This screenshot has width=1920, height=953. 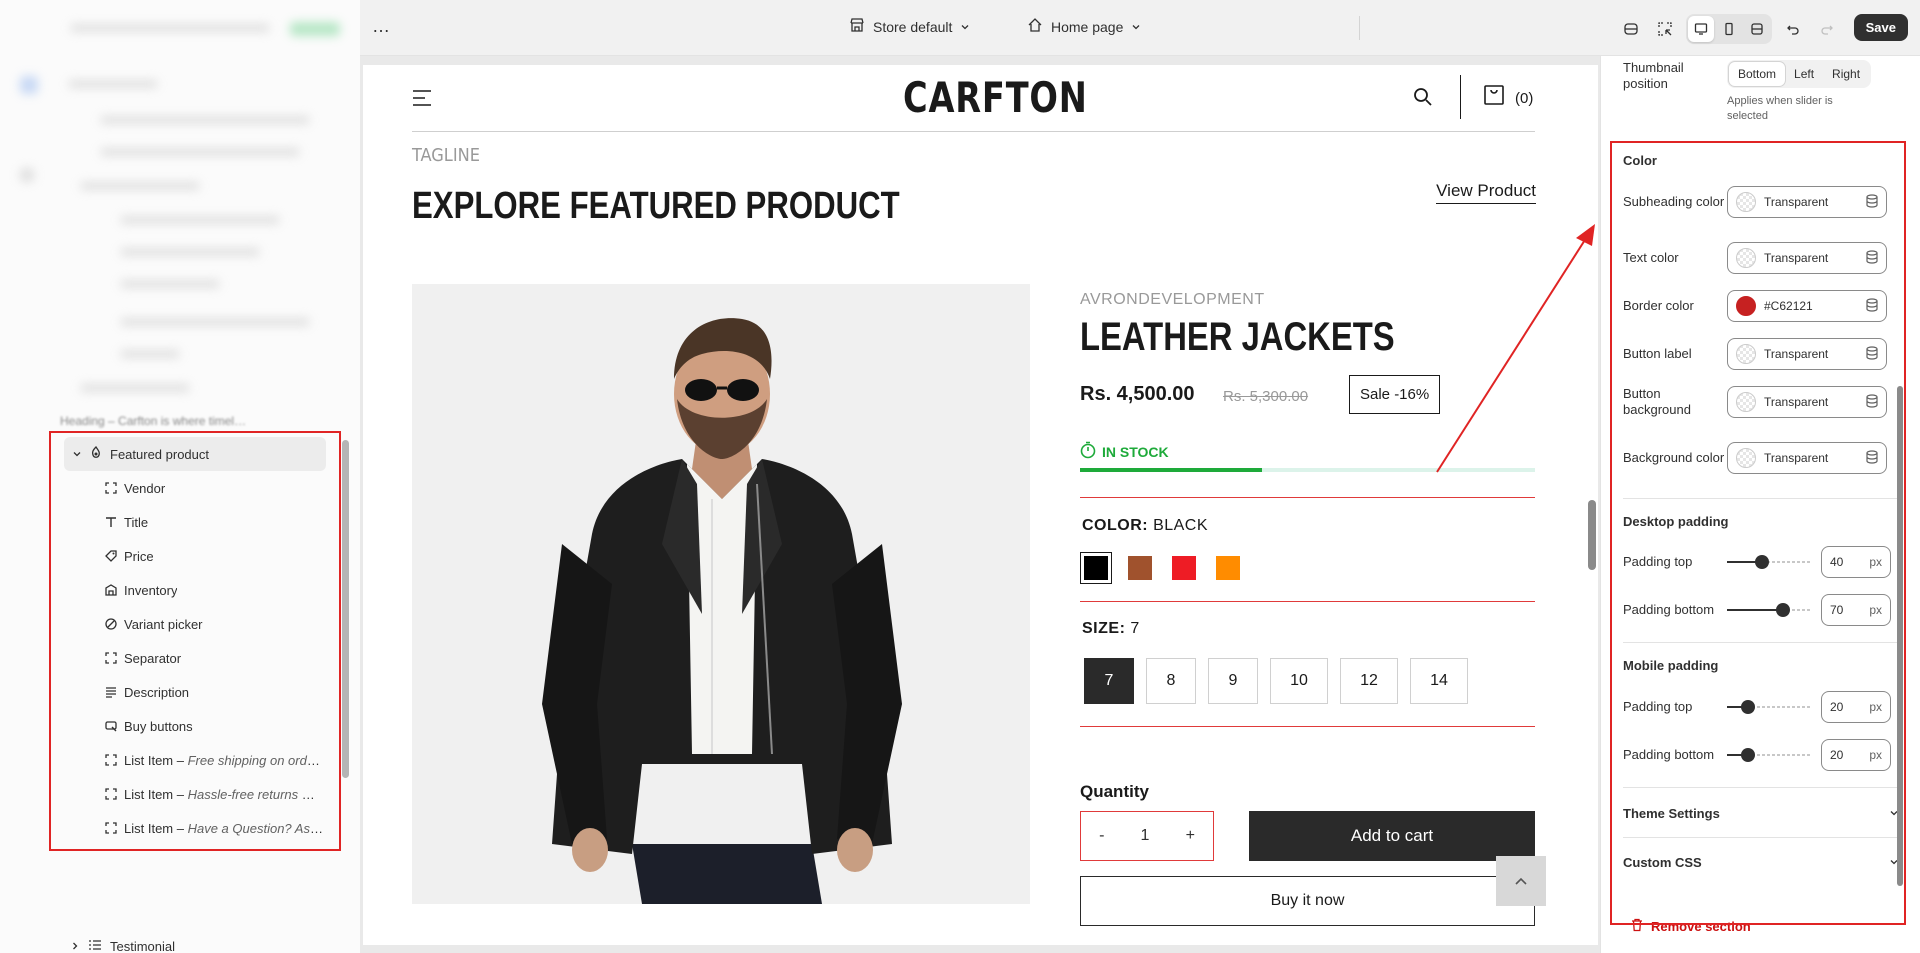 I want to click on section-testimonial: Testimonial, so click(x=122, y=946).